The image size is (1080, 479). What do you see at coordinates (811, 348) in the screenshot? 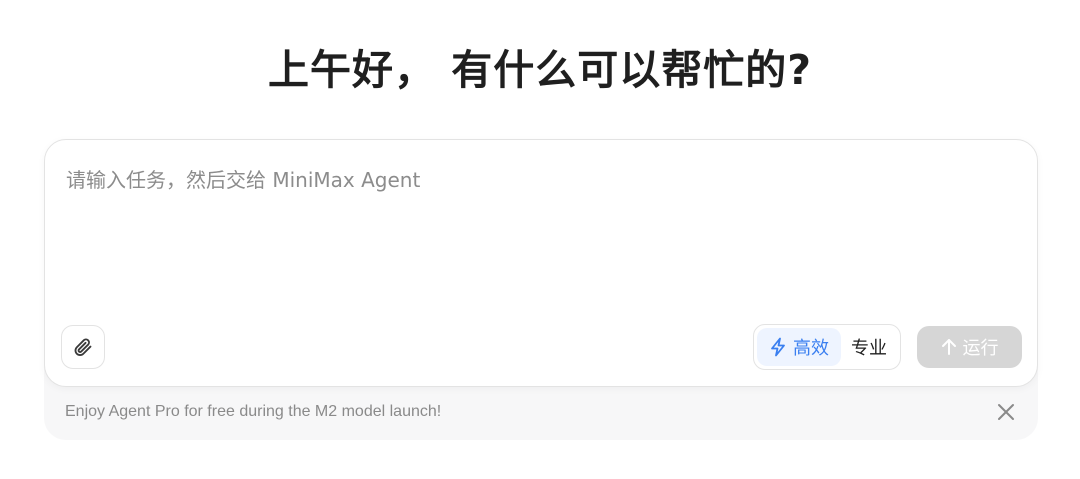
I see `mode-option-label: 高效` at bounding box center [811, 348].